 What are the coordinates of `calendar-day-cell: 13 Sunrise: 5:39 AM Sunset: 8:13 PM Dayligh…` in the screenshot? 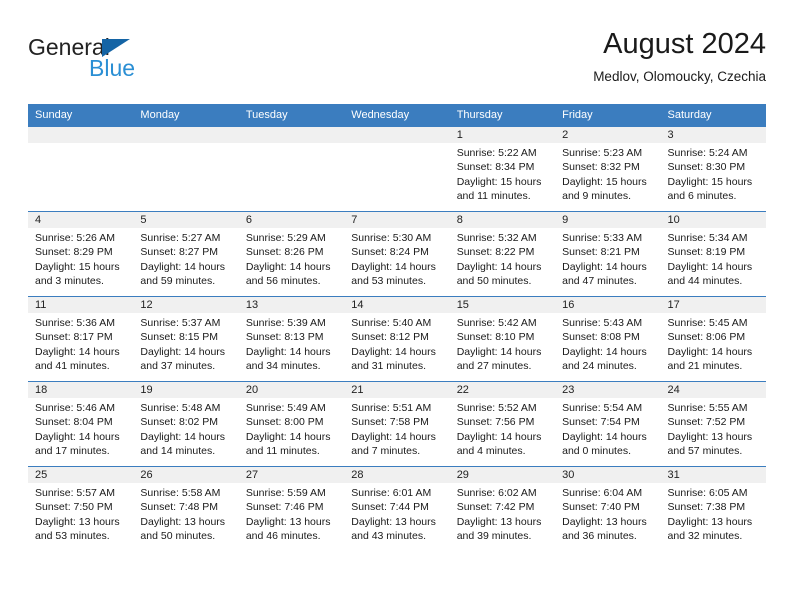 It's located at (291, 339).